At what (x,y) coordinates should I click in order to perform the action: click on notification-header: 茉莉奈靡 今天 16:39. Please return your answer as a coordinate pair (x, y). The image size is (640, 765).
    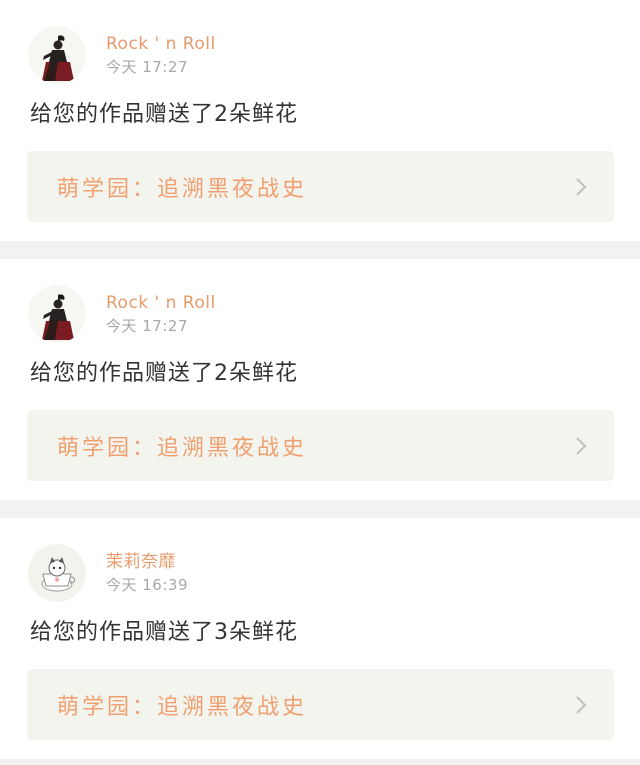
    Looking at the image, I should click on (108, 573).